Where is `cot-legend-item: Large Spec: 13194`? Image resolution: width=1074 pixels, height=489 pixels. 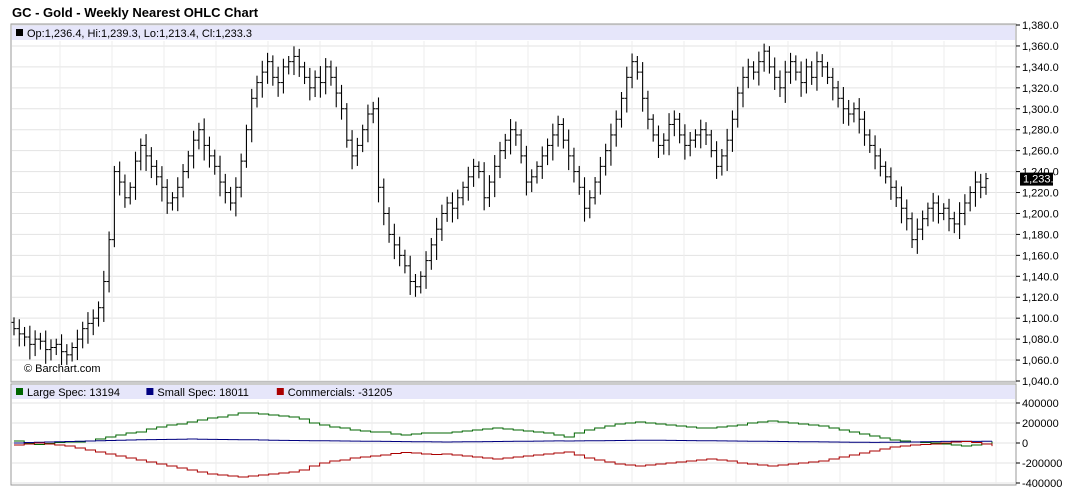
cot-legend-item: Large Spec: 13194 is located at coordinates (68, 393).